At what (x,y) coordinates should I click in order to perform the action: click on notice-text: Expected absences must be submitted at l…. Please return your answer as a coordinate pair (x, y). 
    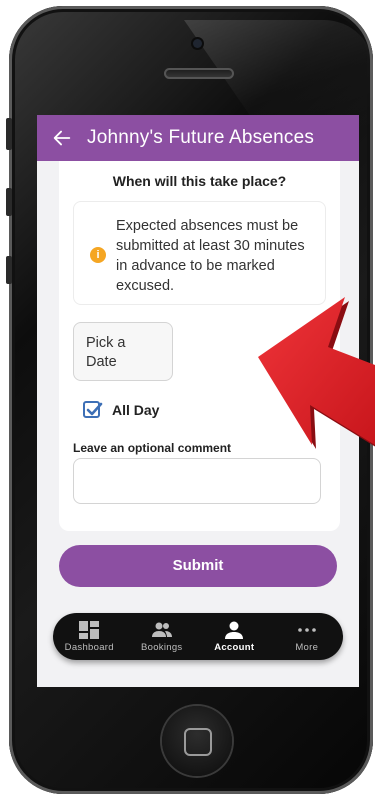
    Looking at the image, I should click on (210, 256).